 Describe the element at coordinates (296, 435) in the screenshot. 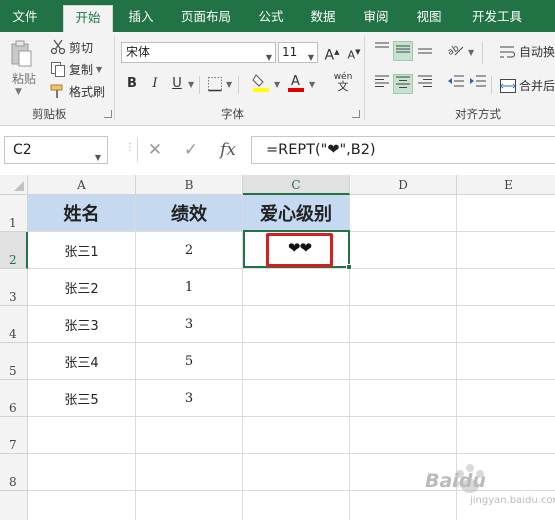

I see `cell-c7` at that location.